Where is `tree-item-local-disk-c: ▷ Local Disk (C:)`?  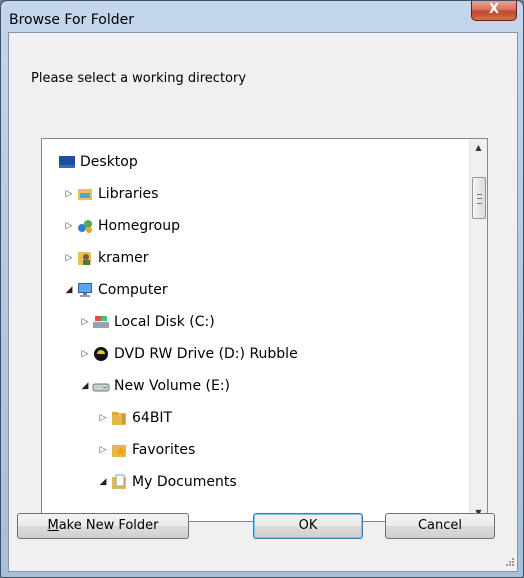 tree-item-local-disk-c: ▷ Local Disk (C:) is located at coordinates (147, 322).